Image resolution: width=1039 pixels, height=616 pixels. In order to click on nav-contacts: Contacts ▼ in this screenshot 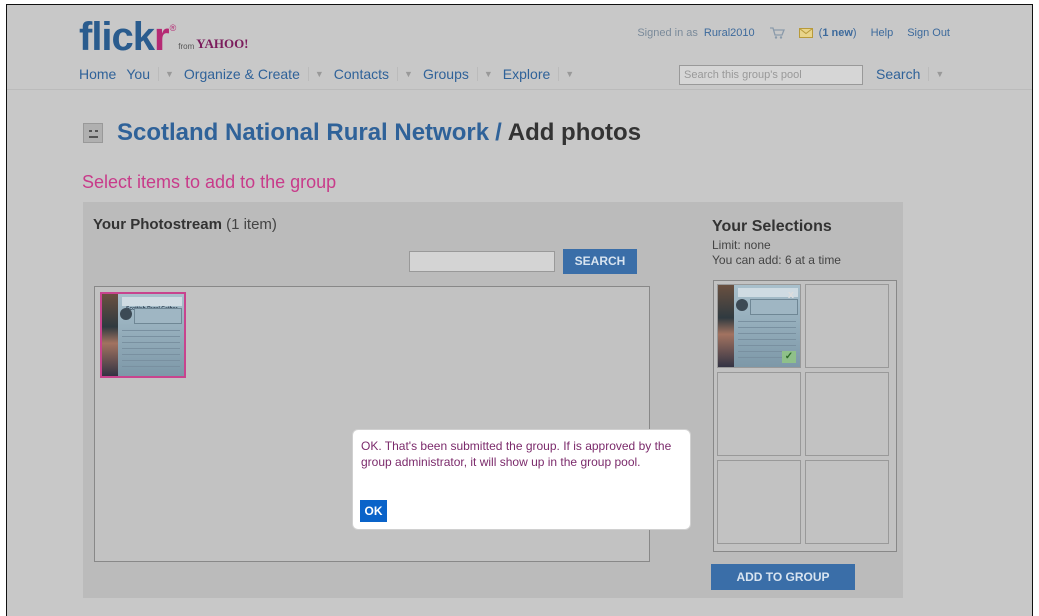, I will do `click(373, 74)`.